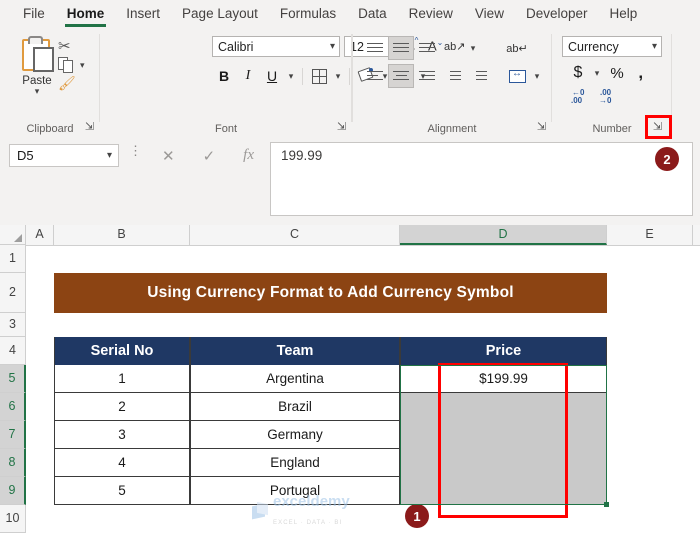  Describe the element at coordinates (541, 127) in the screenshot. I see `alignment-dialog-launcher: ⇲` at that location.